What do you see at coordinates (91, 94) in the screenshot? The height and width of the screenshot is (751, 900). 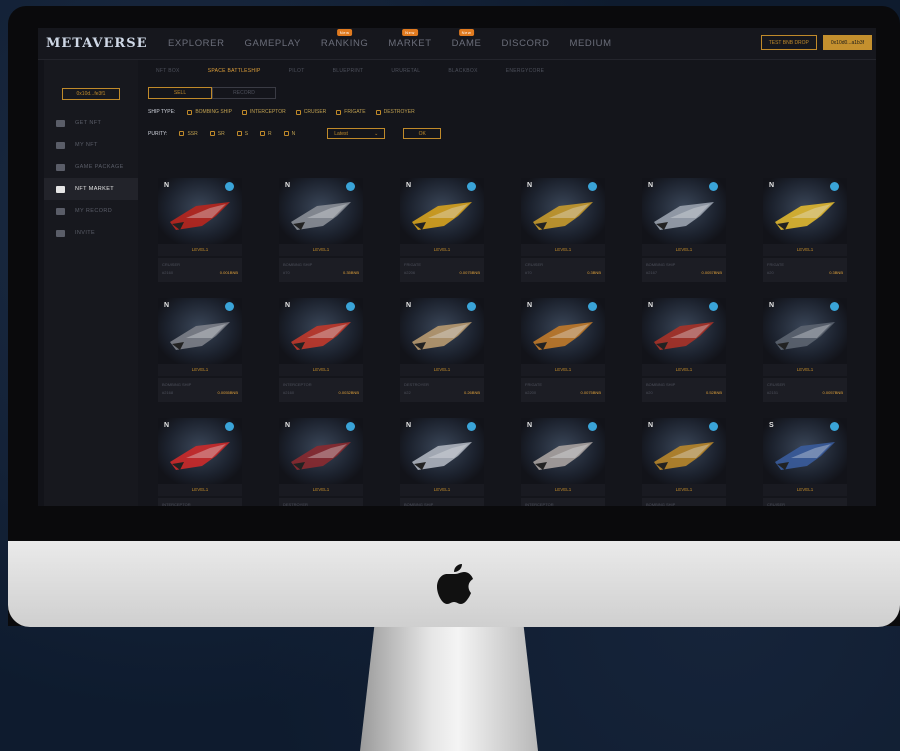 I see `sidebar-wallet-button: 0x10d...fe3f1` at bounding box center [91, 94].